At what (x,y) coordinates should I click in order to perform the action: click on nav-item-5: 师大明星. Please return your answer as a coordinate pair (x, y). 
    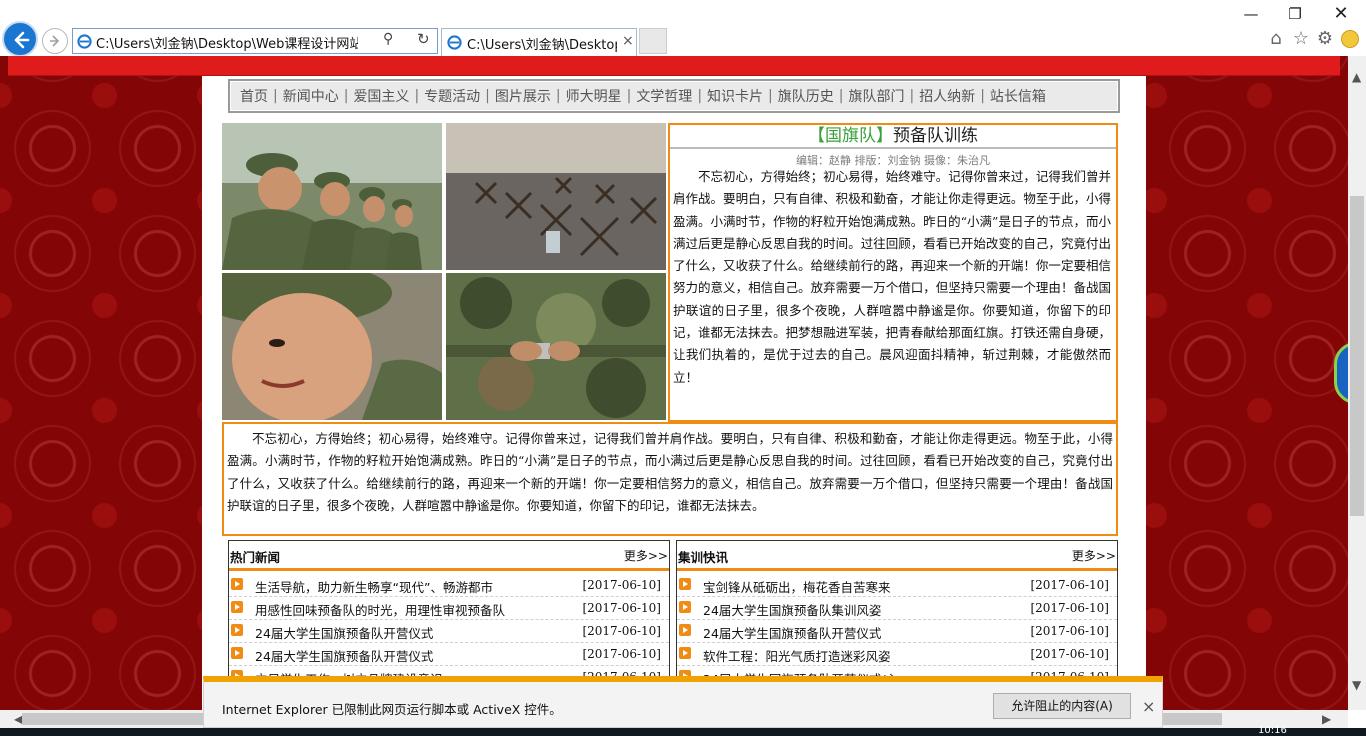
    Looking at the image, I should click on (594, 96).